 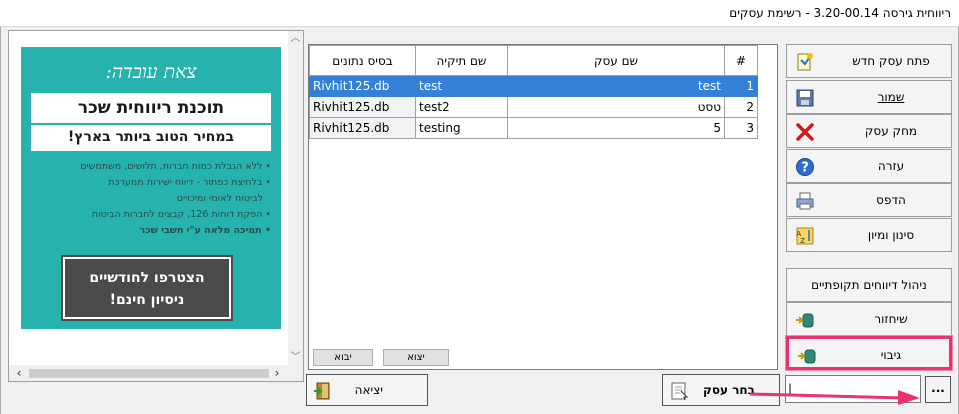 What do you see at coordinates (891, 97) in the screenshot?
I see `save-label: שמור` at bounding box center [891, 97].